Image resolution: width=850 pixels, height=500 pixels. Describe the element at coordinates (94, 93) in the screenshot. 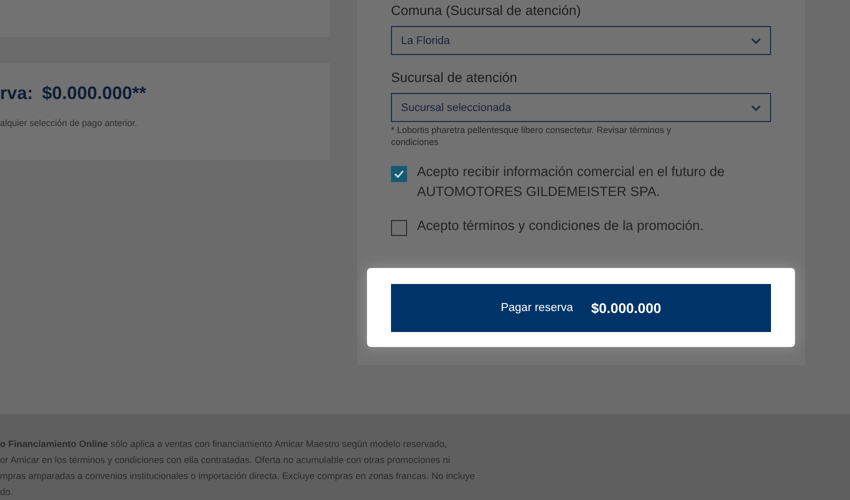

I see `total-amount: $0.000.000**` at that location.